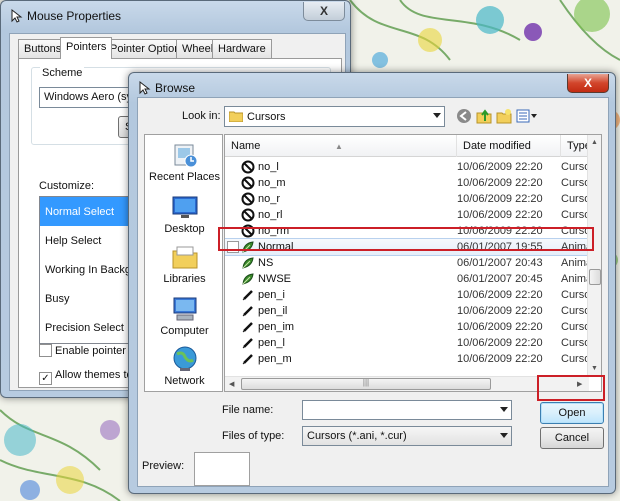 The height and width of the screenshot is (501, 620). Describe the element at coordinates (527, 116) in the screenshot. I see `view-menu-icon` at that location.